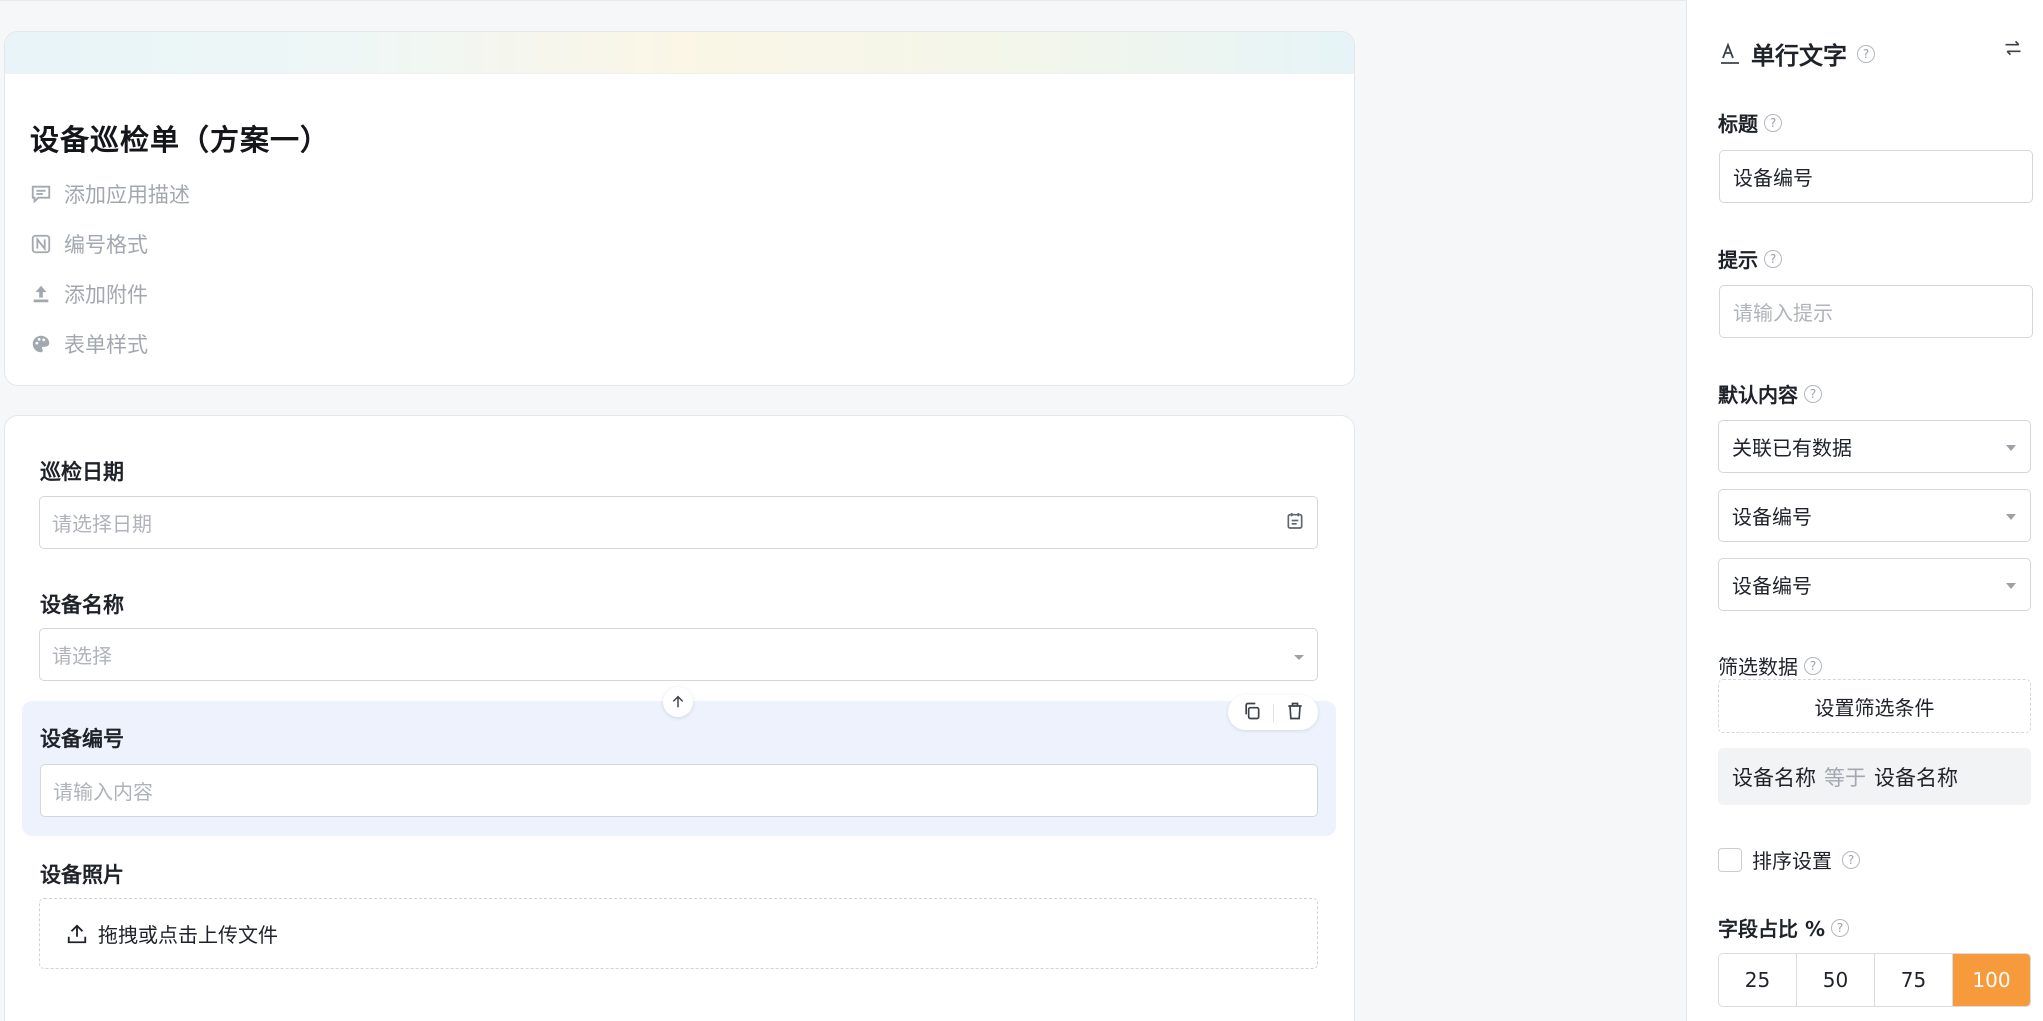  I want to click on copy-field-button, so click(1252, 713).